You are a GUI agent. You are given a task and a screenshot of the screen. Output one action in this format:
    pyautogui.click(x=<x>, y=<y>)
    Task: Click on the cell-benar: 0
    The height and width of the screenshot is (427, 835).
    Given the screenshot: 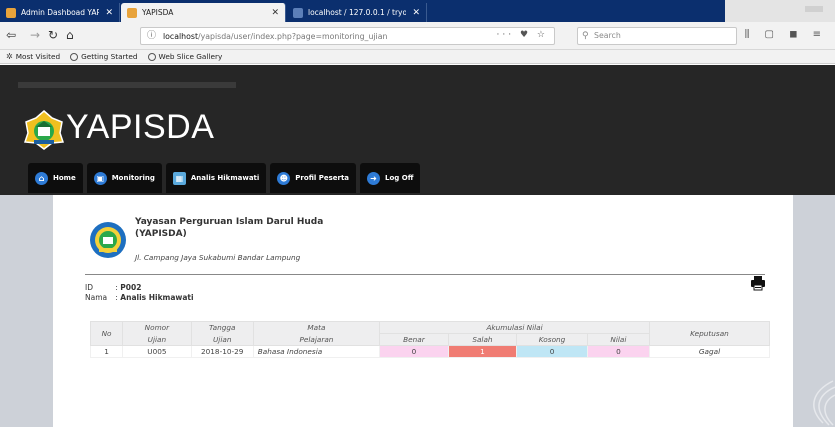 What is the action you would take?
    pyautogui.click(x=414, y=351)
    